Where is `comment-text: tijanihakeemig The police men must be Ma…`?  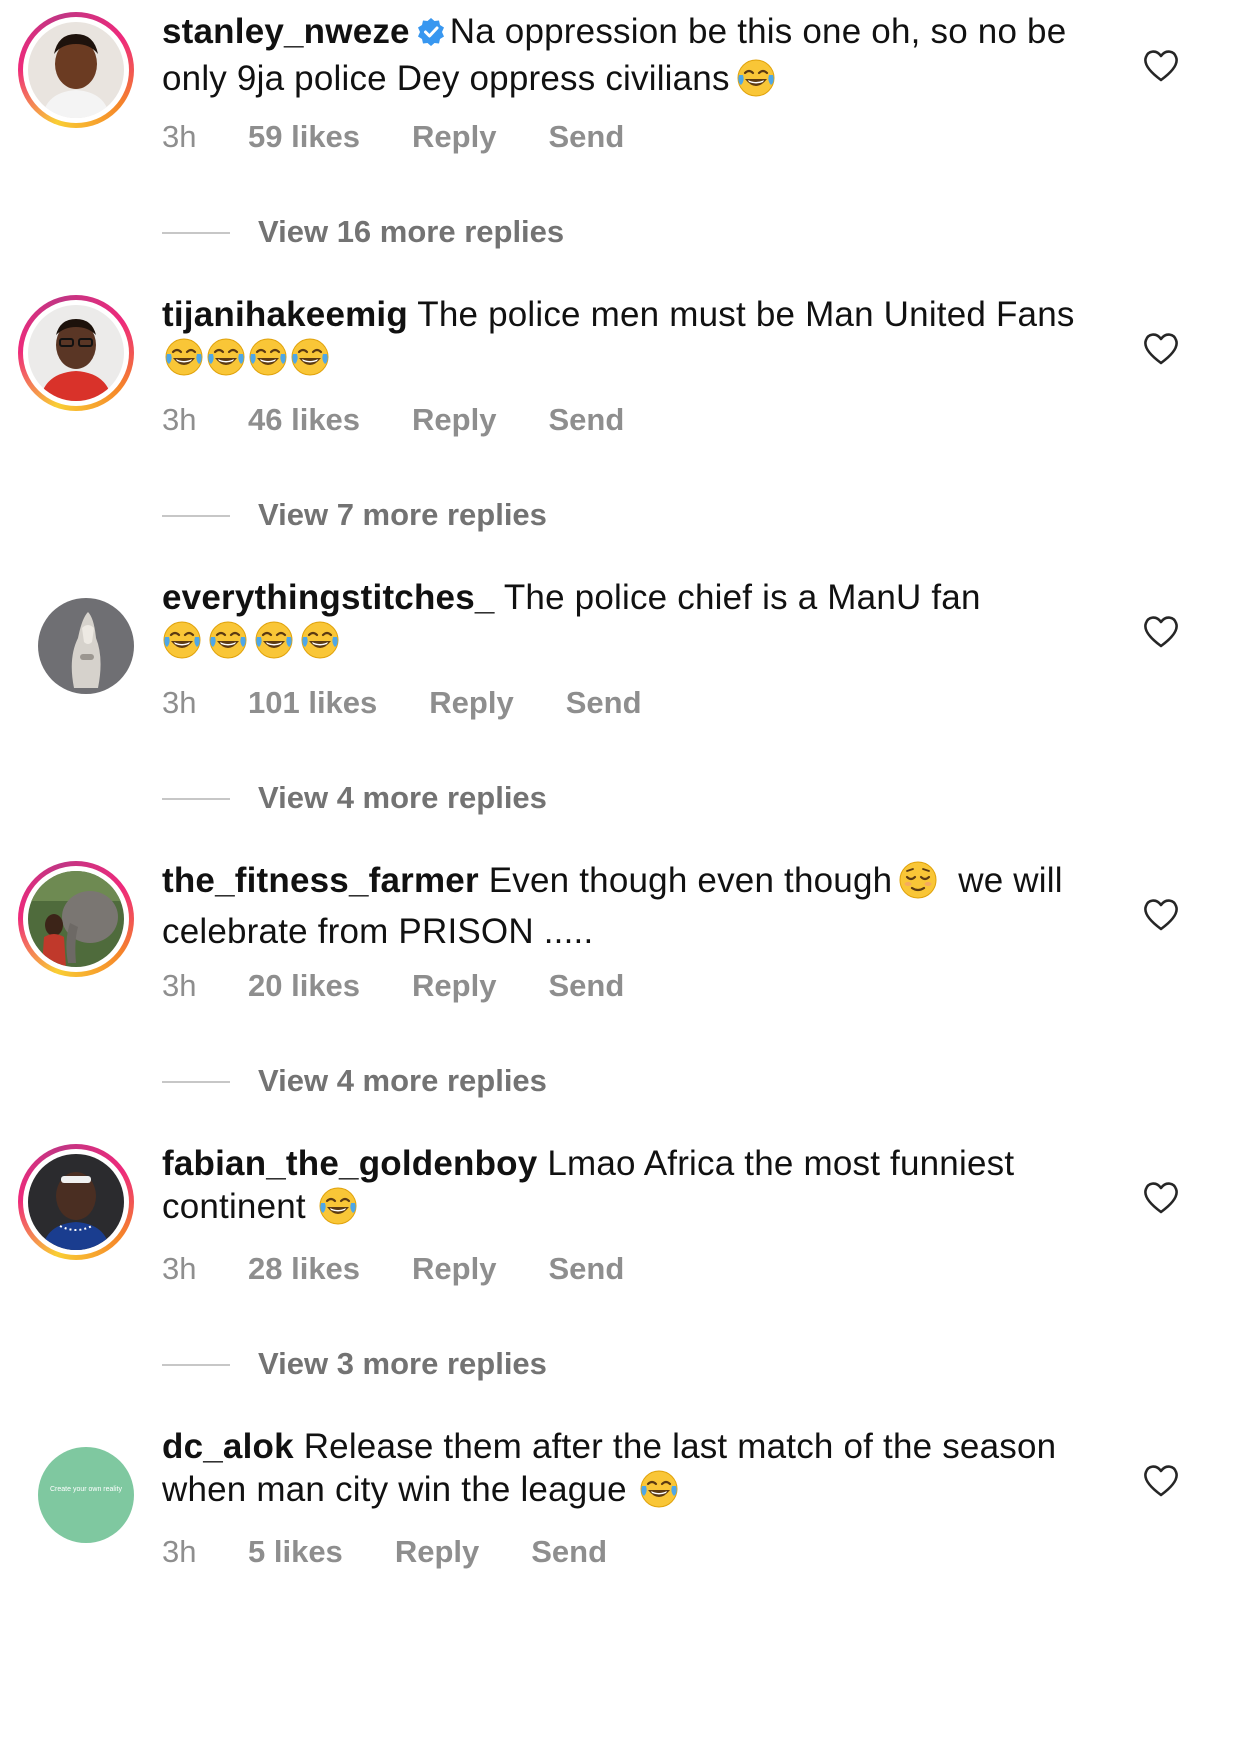 comment-text: tijanihakeemig The police men must be Ma… is located at coordinates (632, 340).